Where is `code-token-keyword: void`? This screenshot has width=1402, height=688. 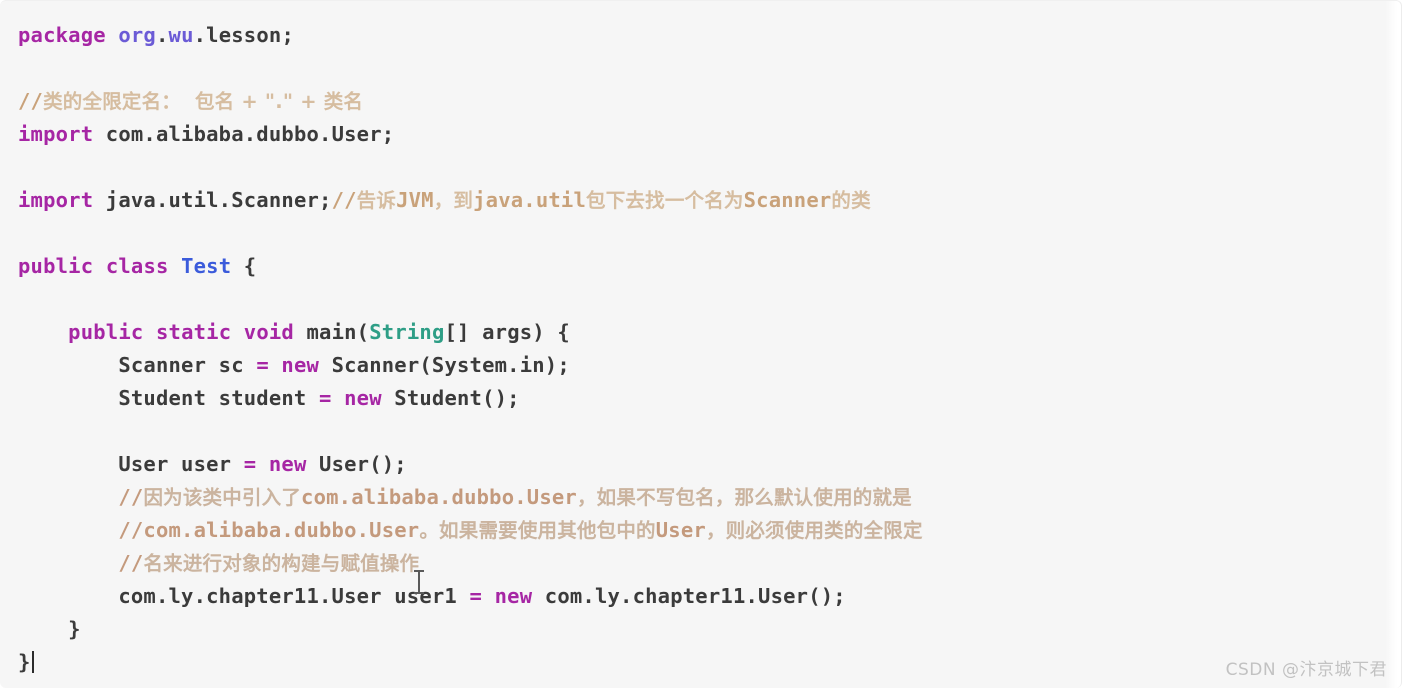 code-token-keyword: void is located at coordinates (268, 332).